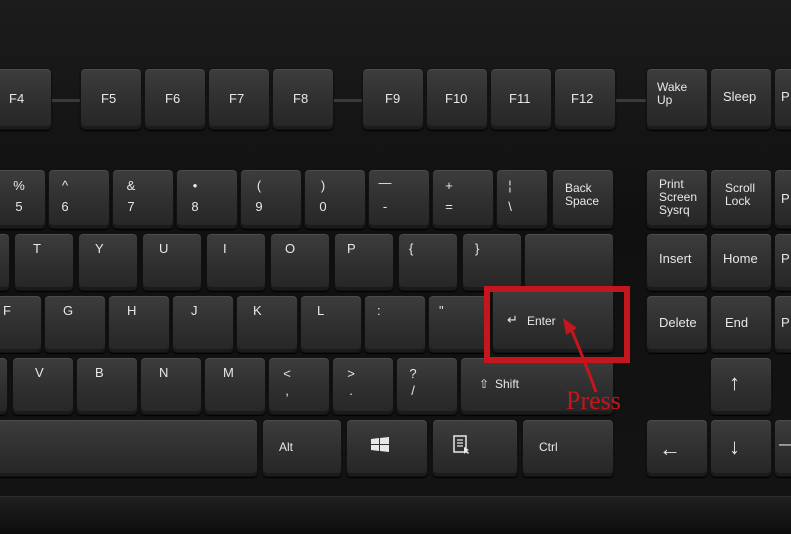  I want to click on key-8: • 8, so click(207, 199).